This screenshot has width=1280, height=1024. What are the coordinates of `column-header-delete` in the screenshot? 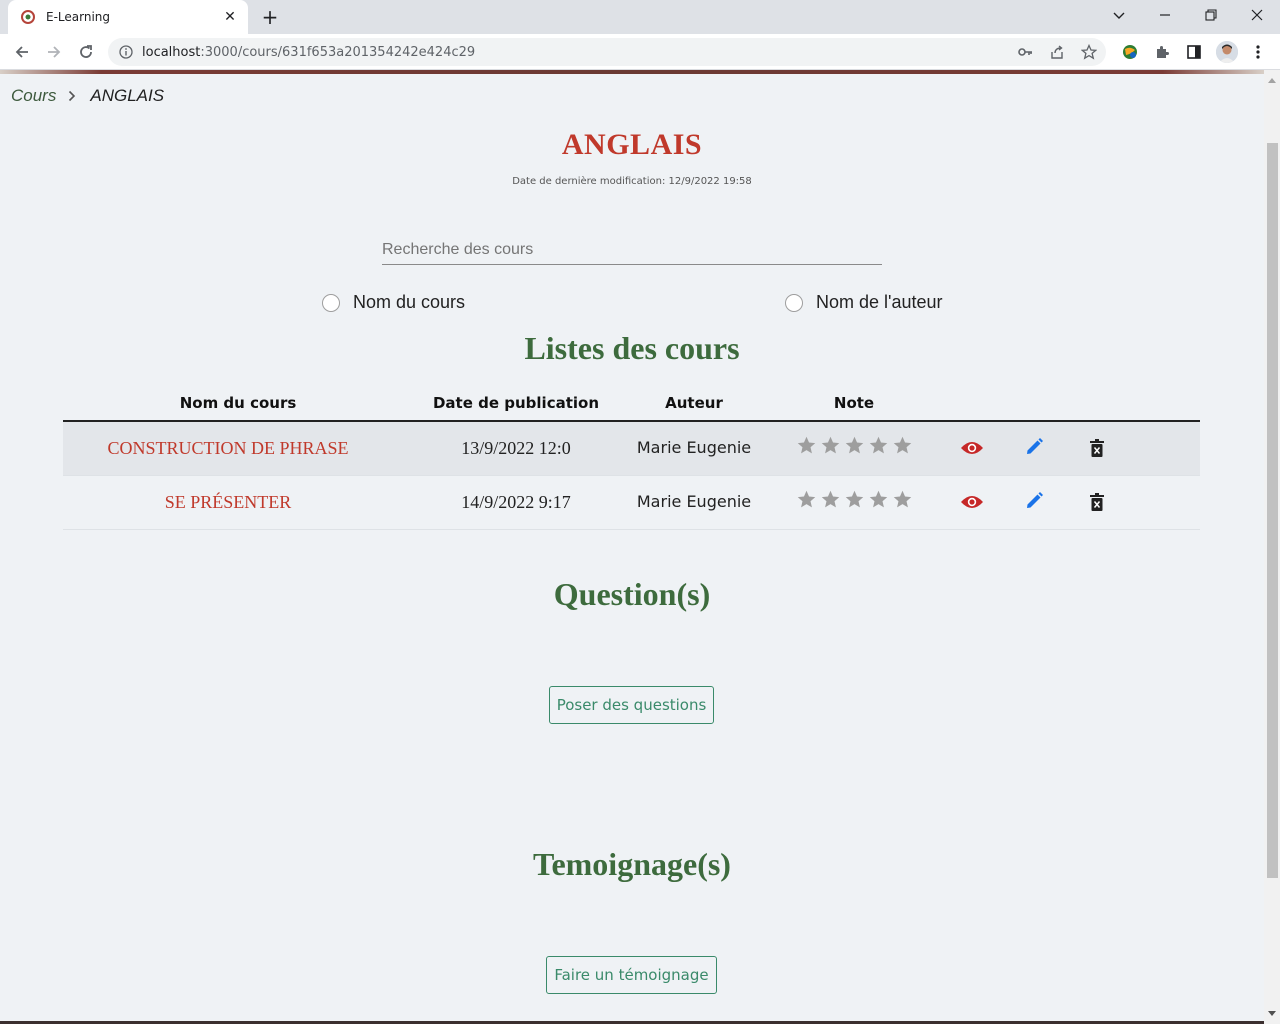 It's located at (1096, 404).